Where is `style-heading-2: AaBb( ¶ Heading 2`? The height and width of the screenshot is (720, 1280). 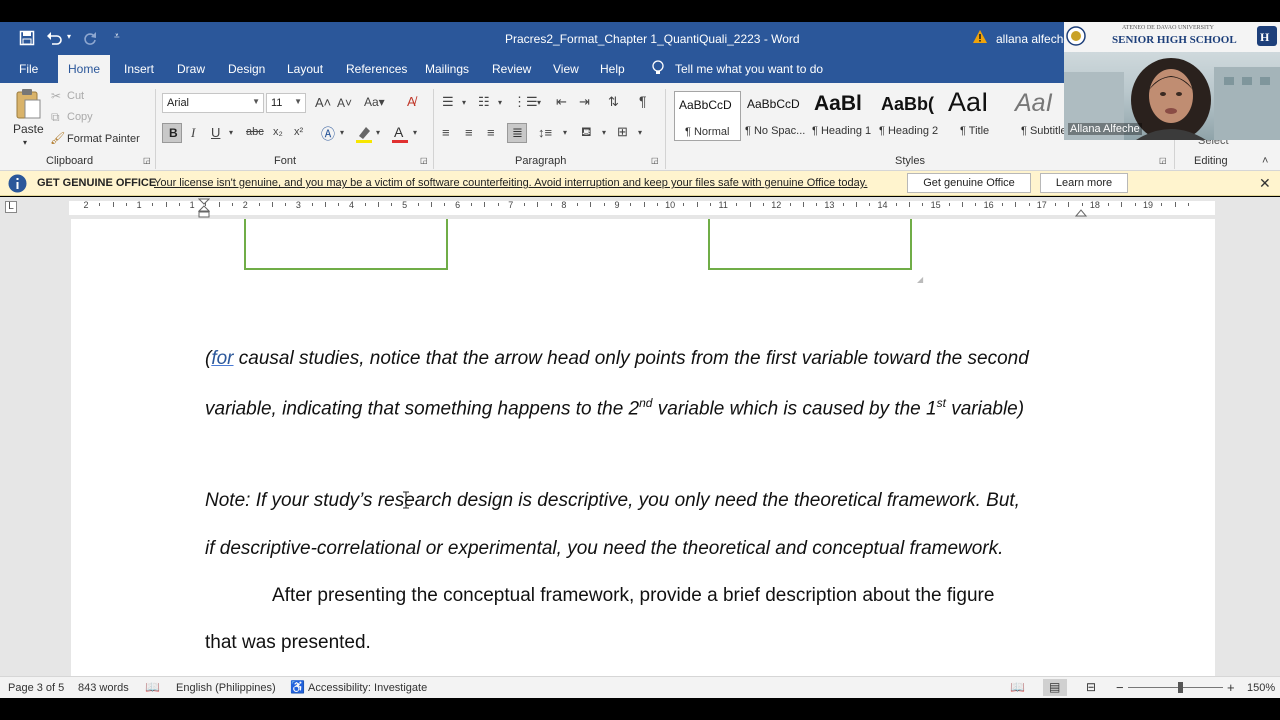
style-heading-2: AaBb( ¶ Heading 2 is located at coordinates (910, 116).